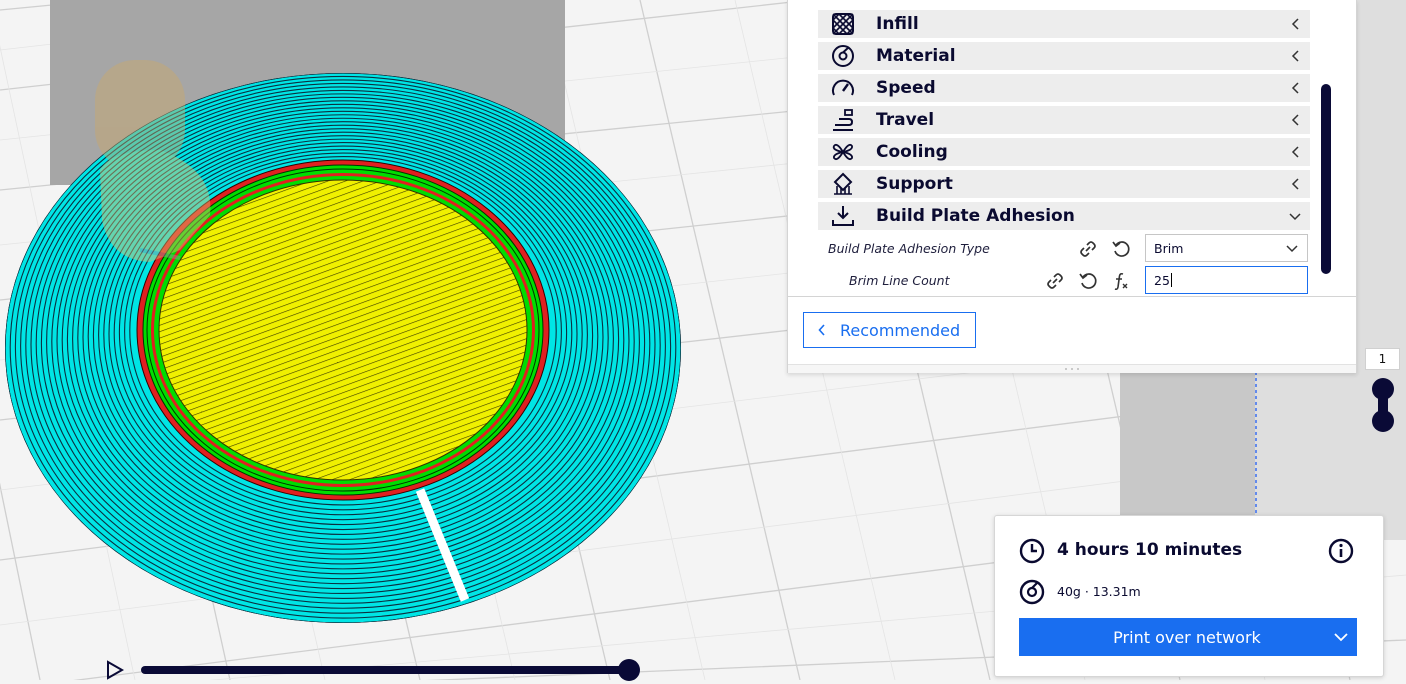  I want to click on path-slider-handle, so click(629, 670).